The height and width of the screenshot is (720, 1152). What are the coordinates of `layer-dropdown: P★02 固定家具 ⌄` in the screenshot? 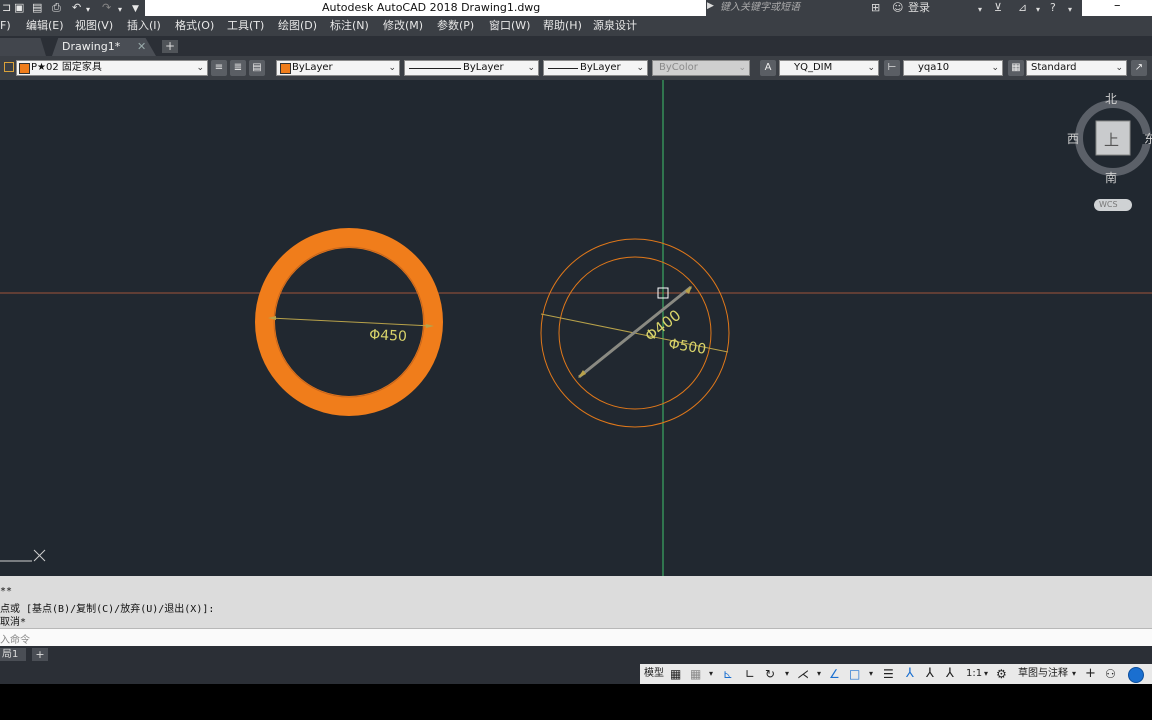 It's located at (112, 68).